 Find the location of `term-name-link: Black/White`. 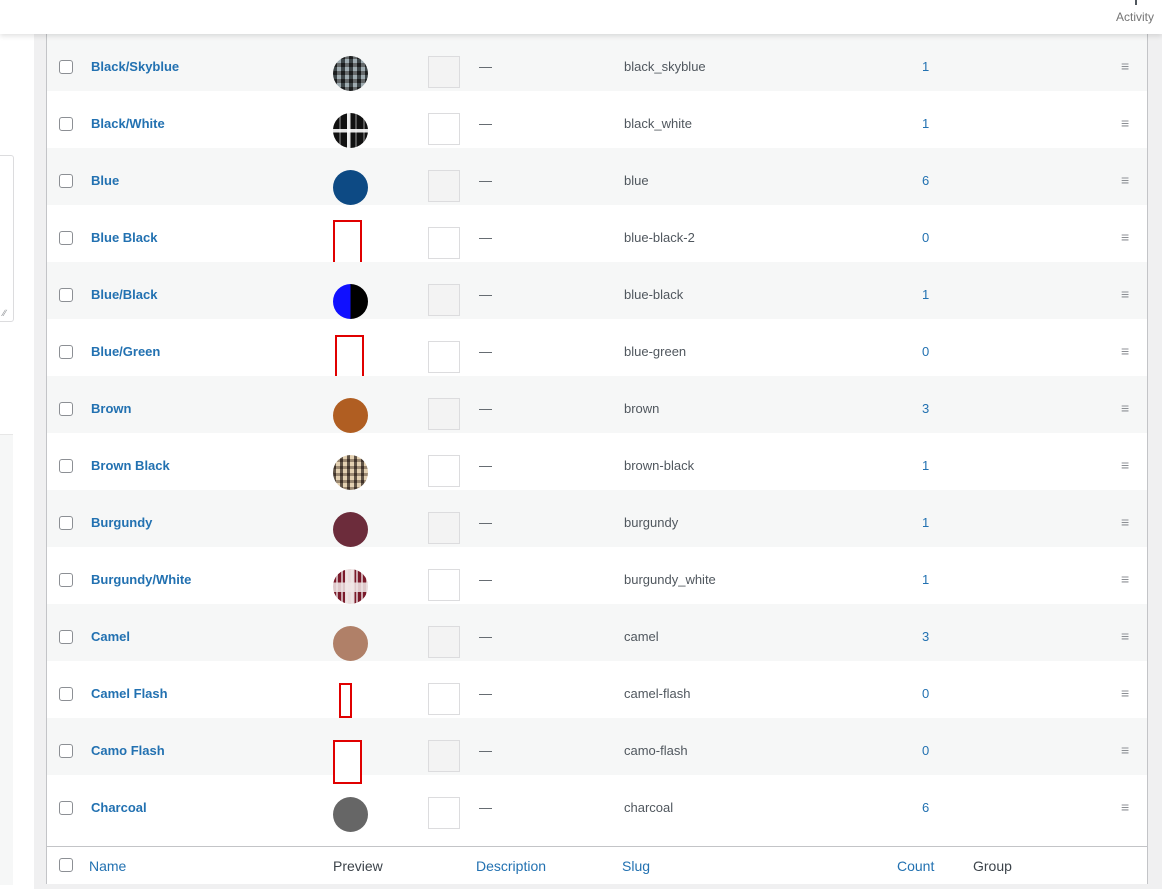

term-name-link: Black/White is located at coordinates (128, 123).